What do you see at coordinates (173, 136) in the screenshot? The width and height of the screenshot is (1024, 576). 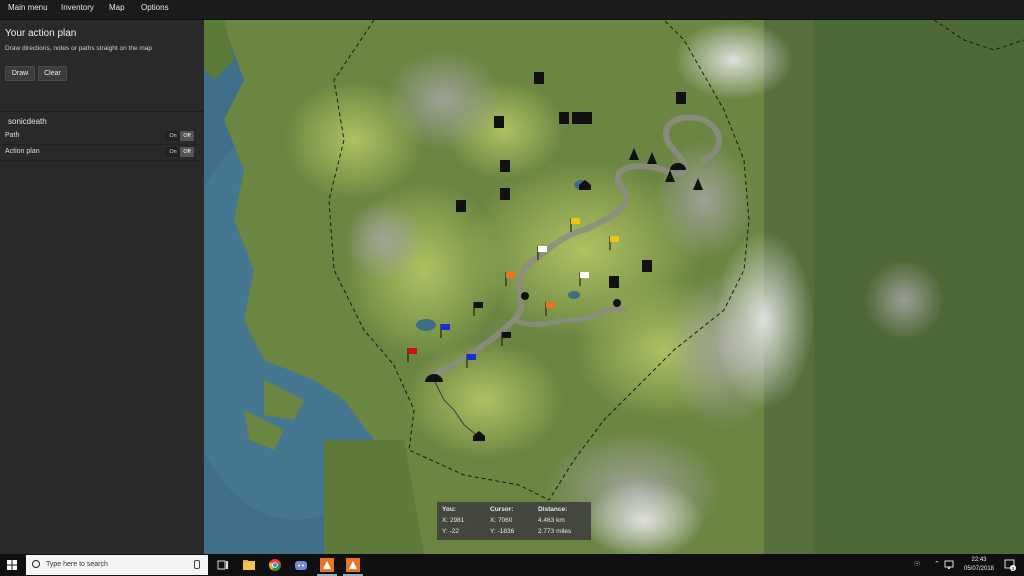 I see `path-on-option: On` at bounding box center [173, 136].